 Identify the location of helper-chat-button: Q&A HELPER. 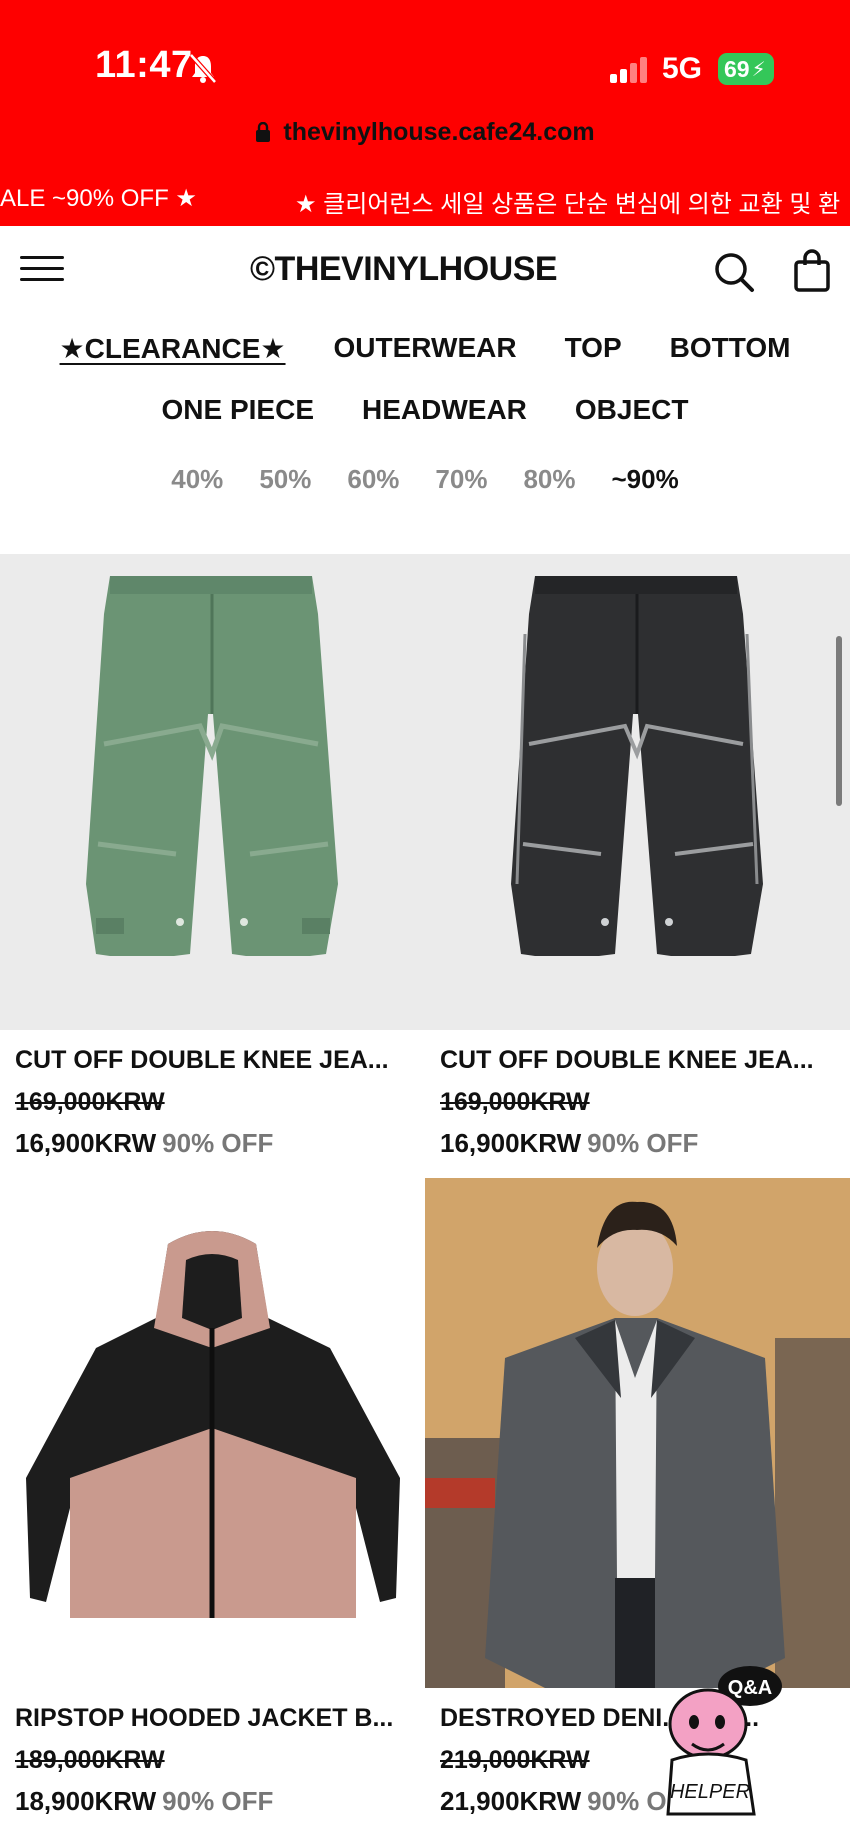
(720, 1740).